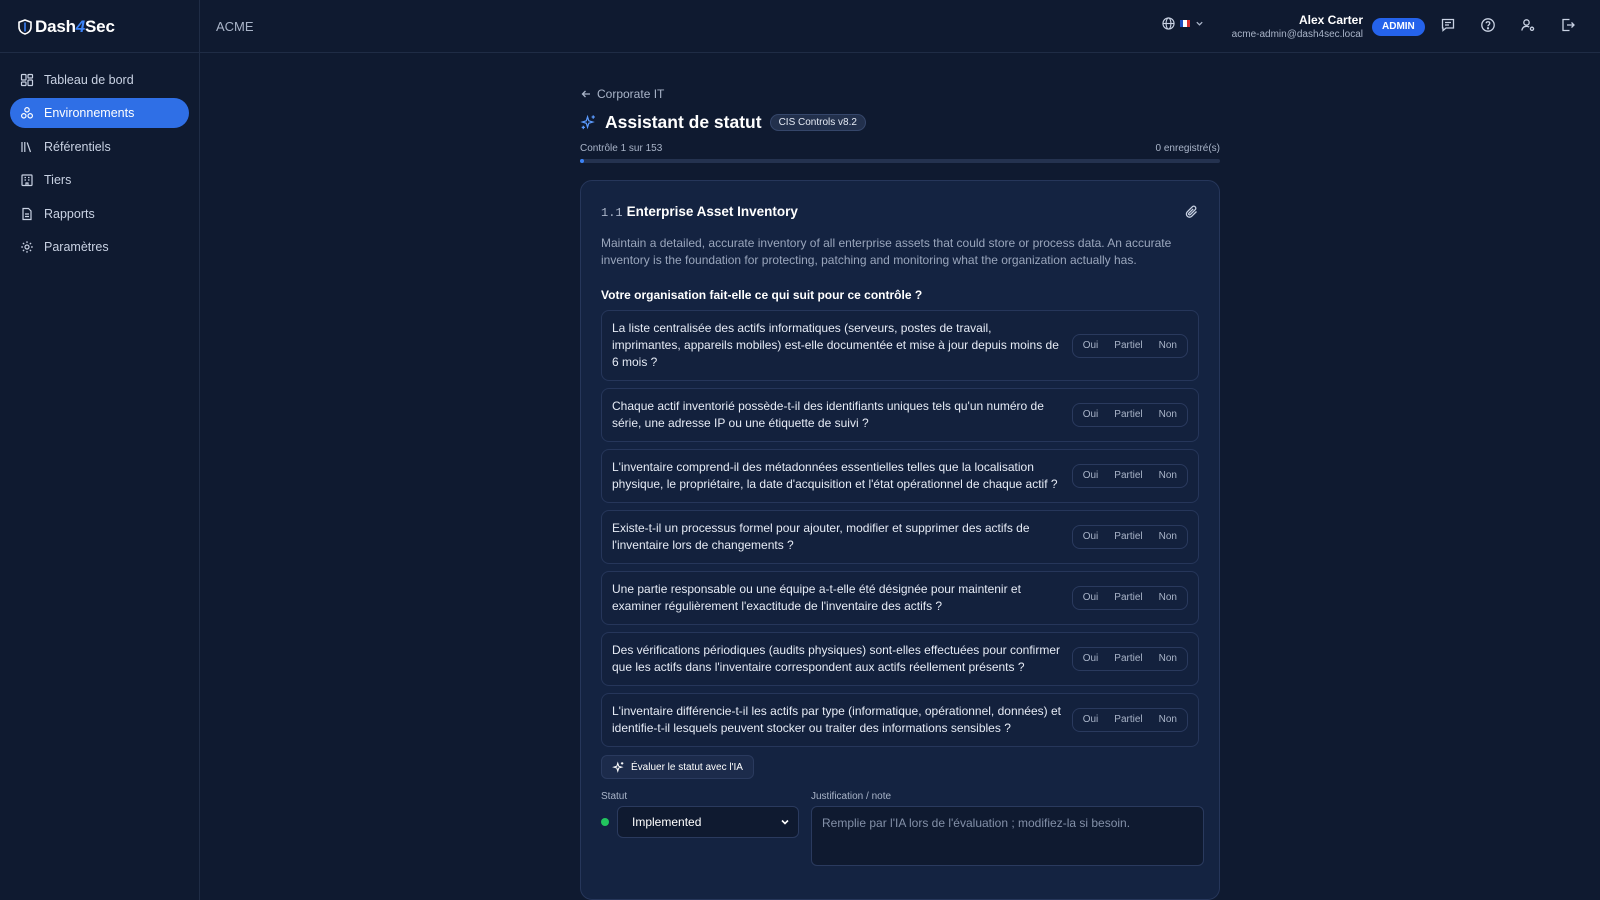  I want to click on sidebar-item-frameworks: Référentiels, so click(99, 147).